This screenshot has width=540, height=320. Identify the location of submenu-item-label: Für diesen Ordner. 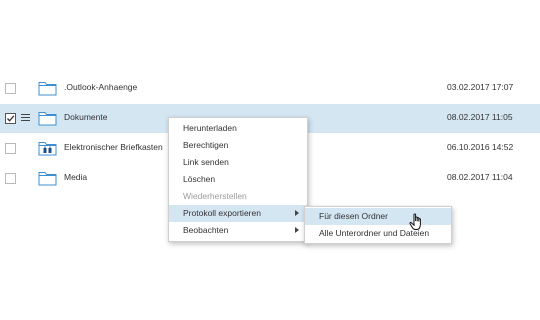
(353, 216).